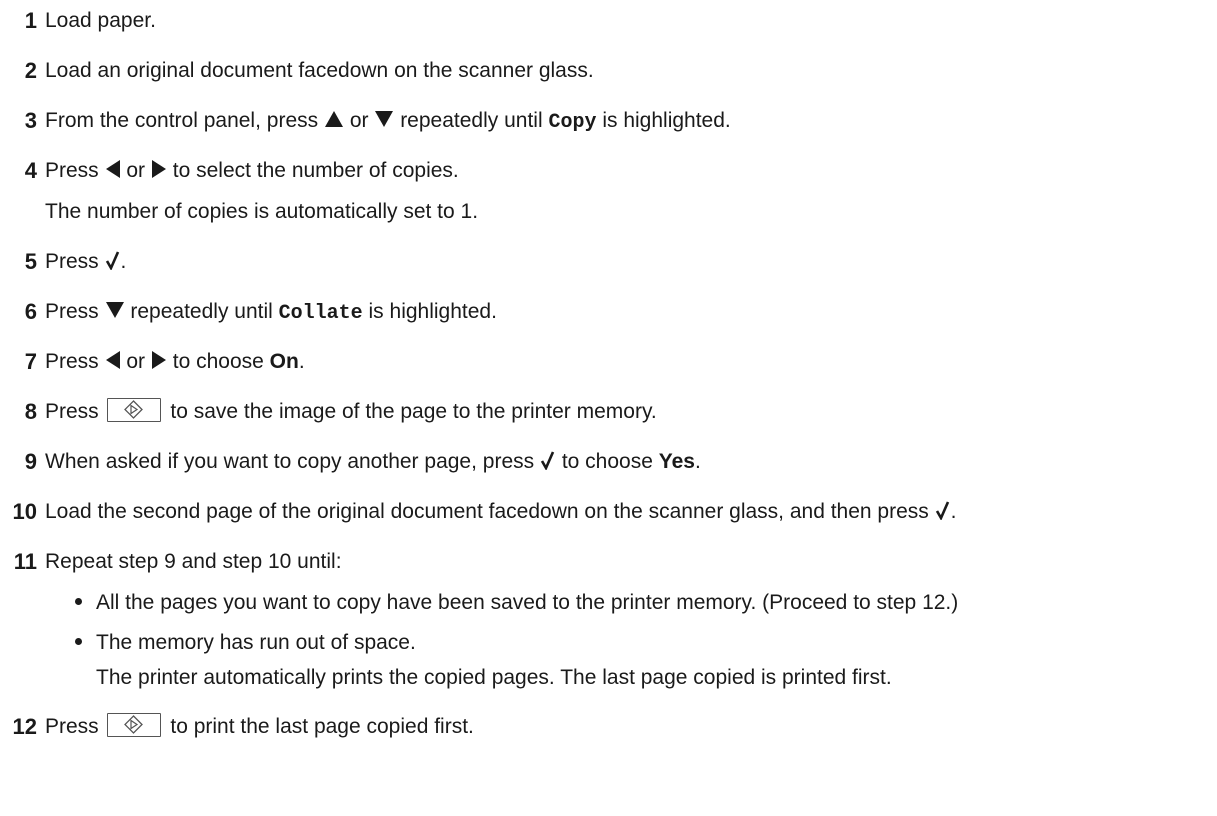 The width and height of the screenshot is (1217, 816). Describe the element at coordinates (608, 562) in the screenshot. I see `step-11: 11 Repeat step 9 and step 10 until:` at that location.